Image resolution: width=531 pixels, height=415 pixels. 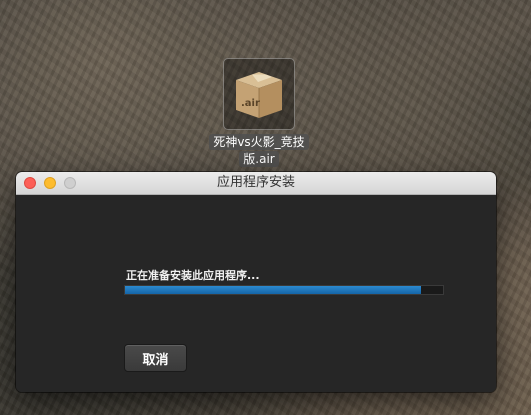 I want to click on minimize-window-button, so click(x=50, y=183).